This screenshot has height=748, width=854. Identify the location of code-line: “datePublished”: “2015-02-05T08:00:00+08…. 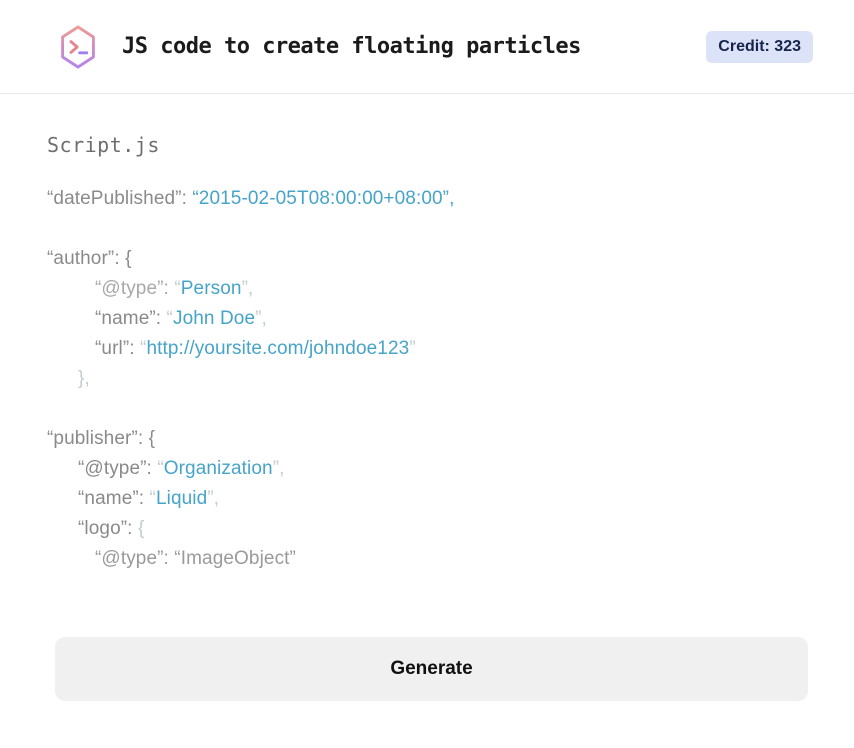
(427, 199).